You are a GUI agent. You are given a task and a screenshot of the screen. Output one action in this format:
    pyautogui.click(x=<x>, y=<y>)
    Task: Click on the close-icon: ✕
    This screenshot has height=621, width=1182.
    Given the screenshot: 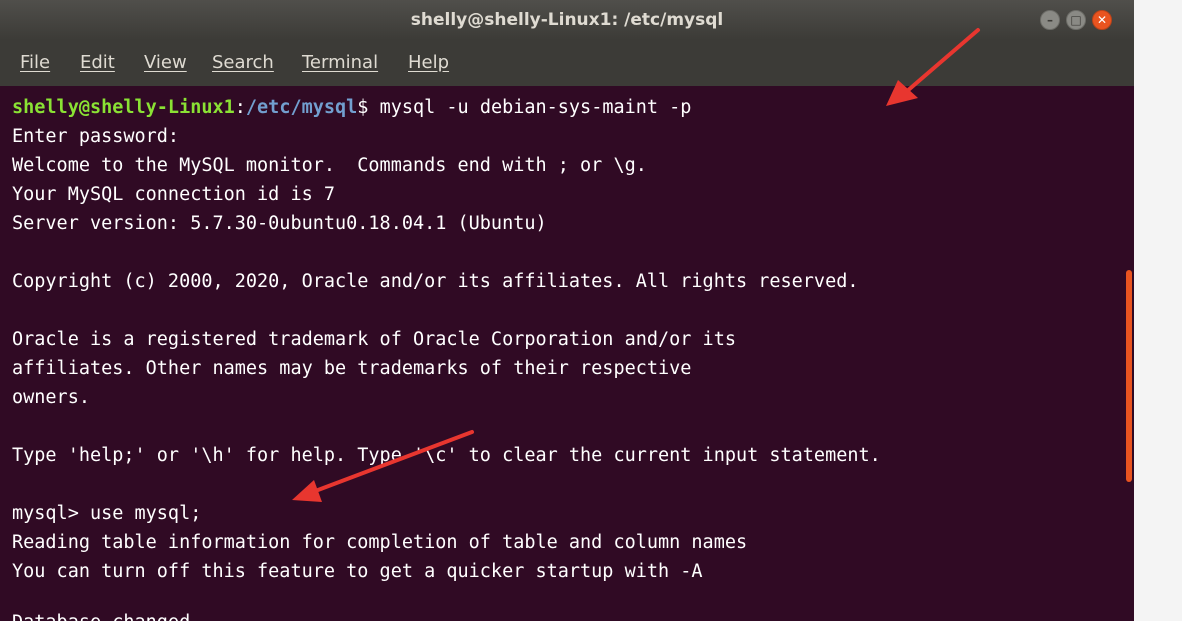 What is the action you would take?
    pyautogui.click(x=1102, y=20)
    